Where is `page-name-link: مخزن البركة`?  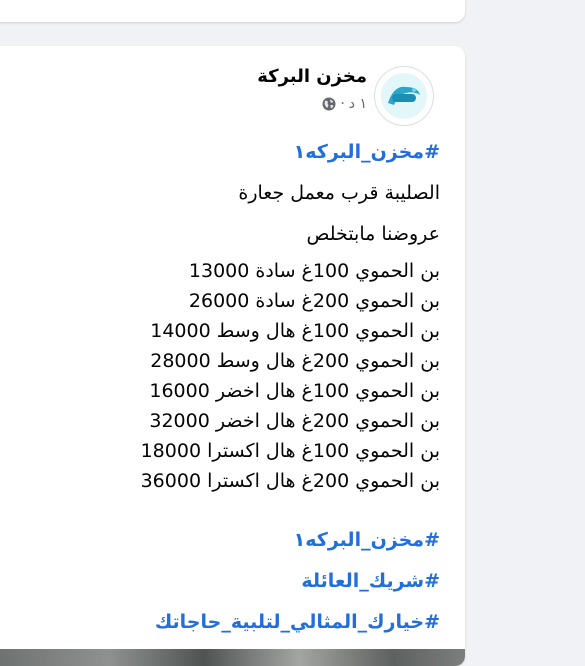 page-name-link: مخزن البركة is located at coordinates (312, 76).